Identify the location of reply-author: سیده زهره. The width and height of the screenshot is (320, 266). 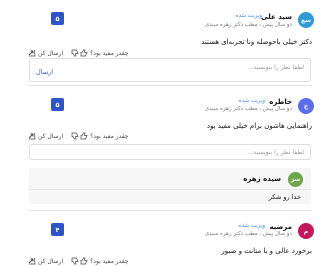
(262, 179).